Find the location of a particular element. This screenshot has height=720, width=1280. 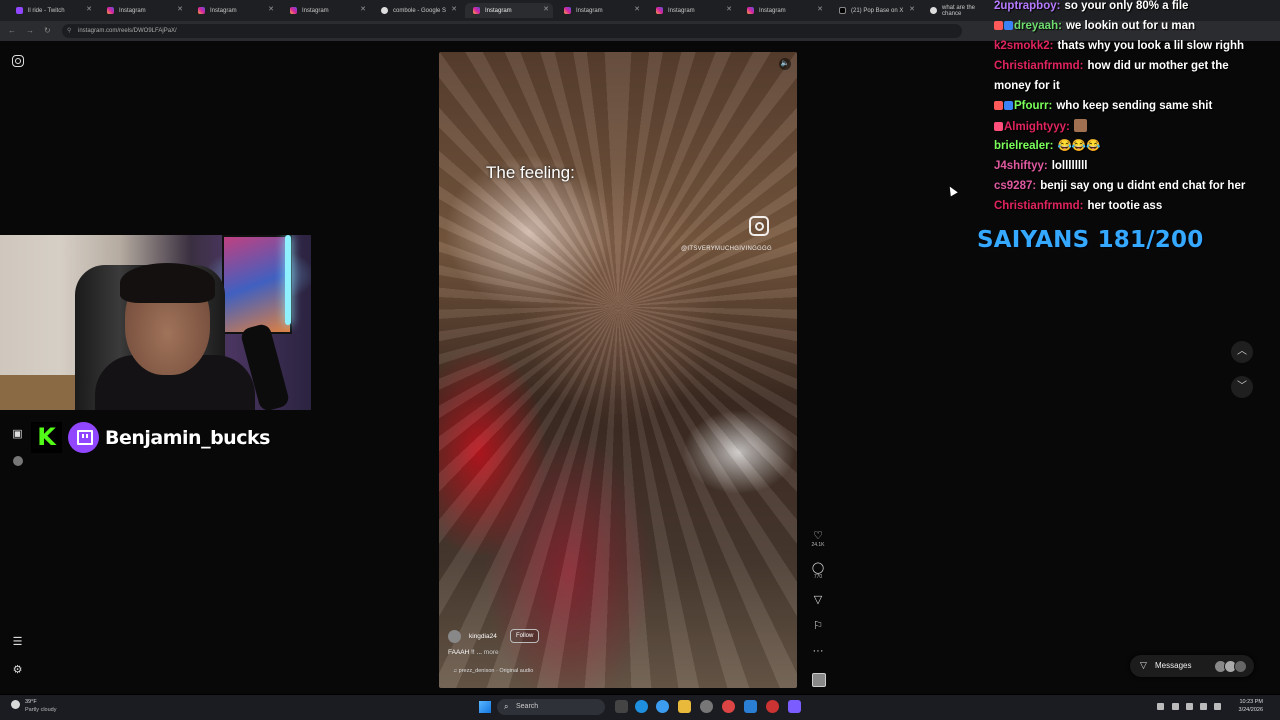

chat-username: brielrealer: is located at coordinates (1024, 146).